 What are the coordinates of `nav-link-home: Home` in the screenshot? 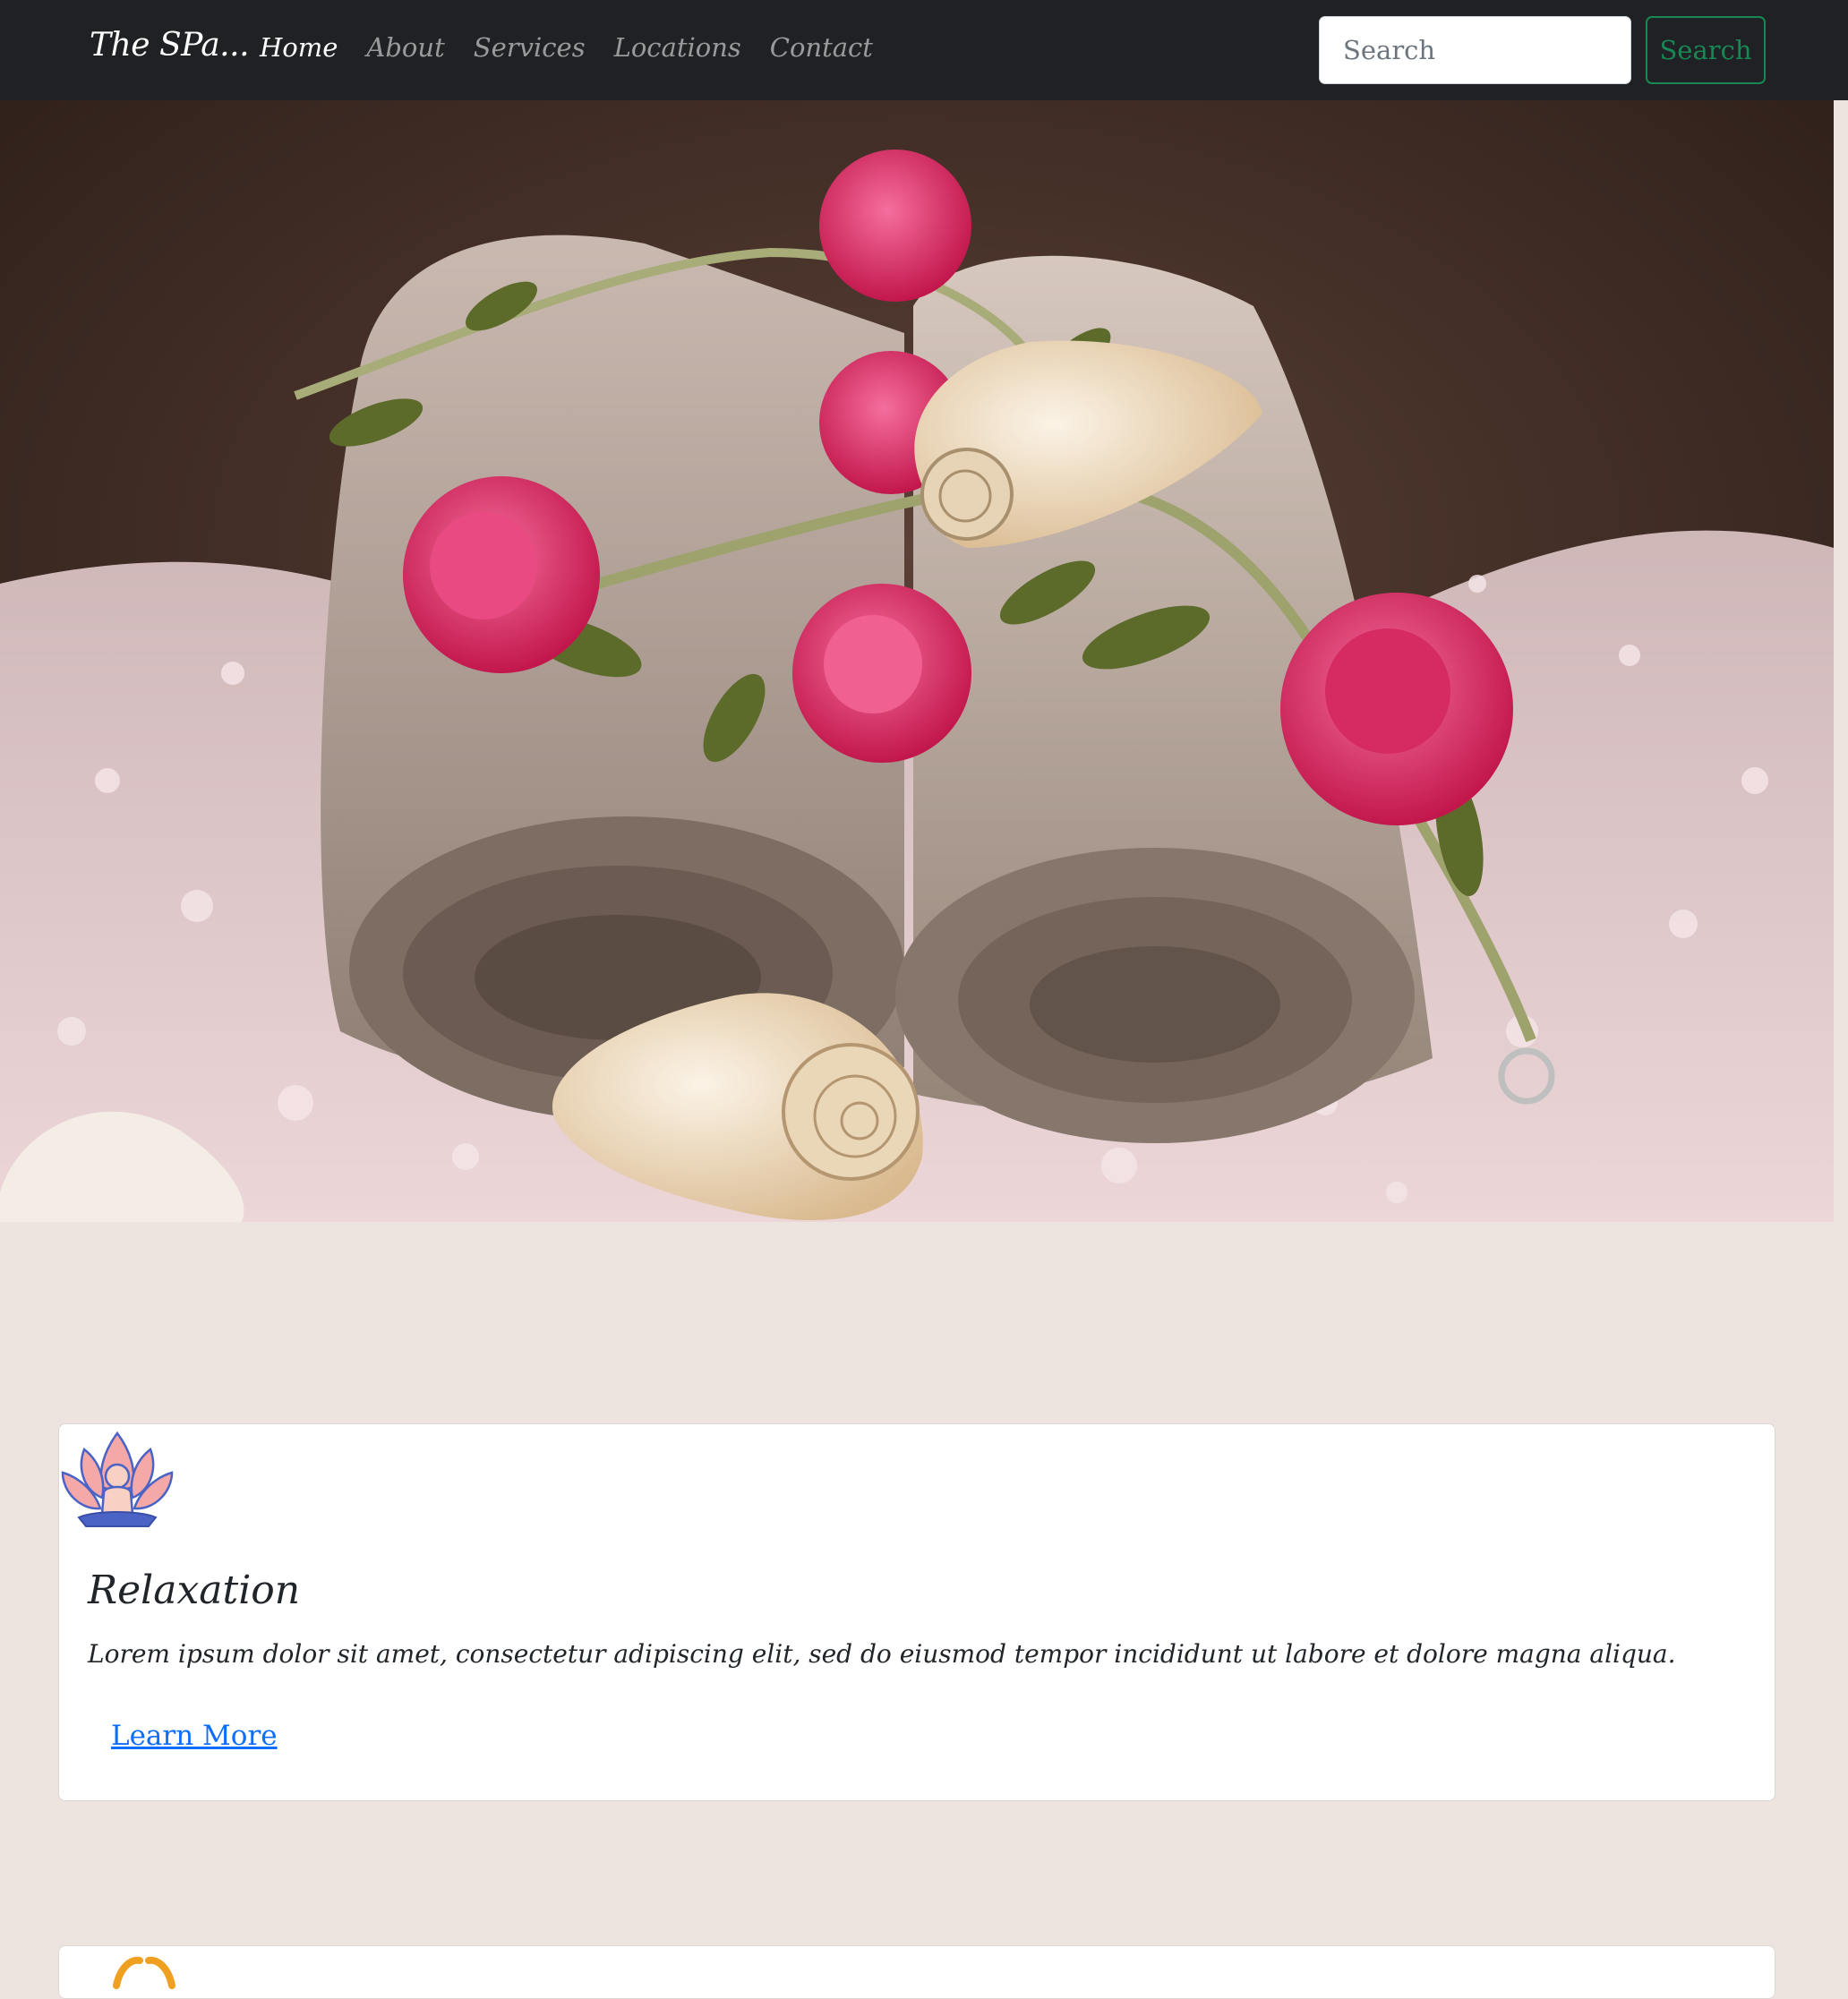 It's located at (299, 47).